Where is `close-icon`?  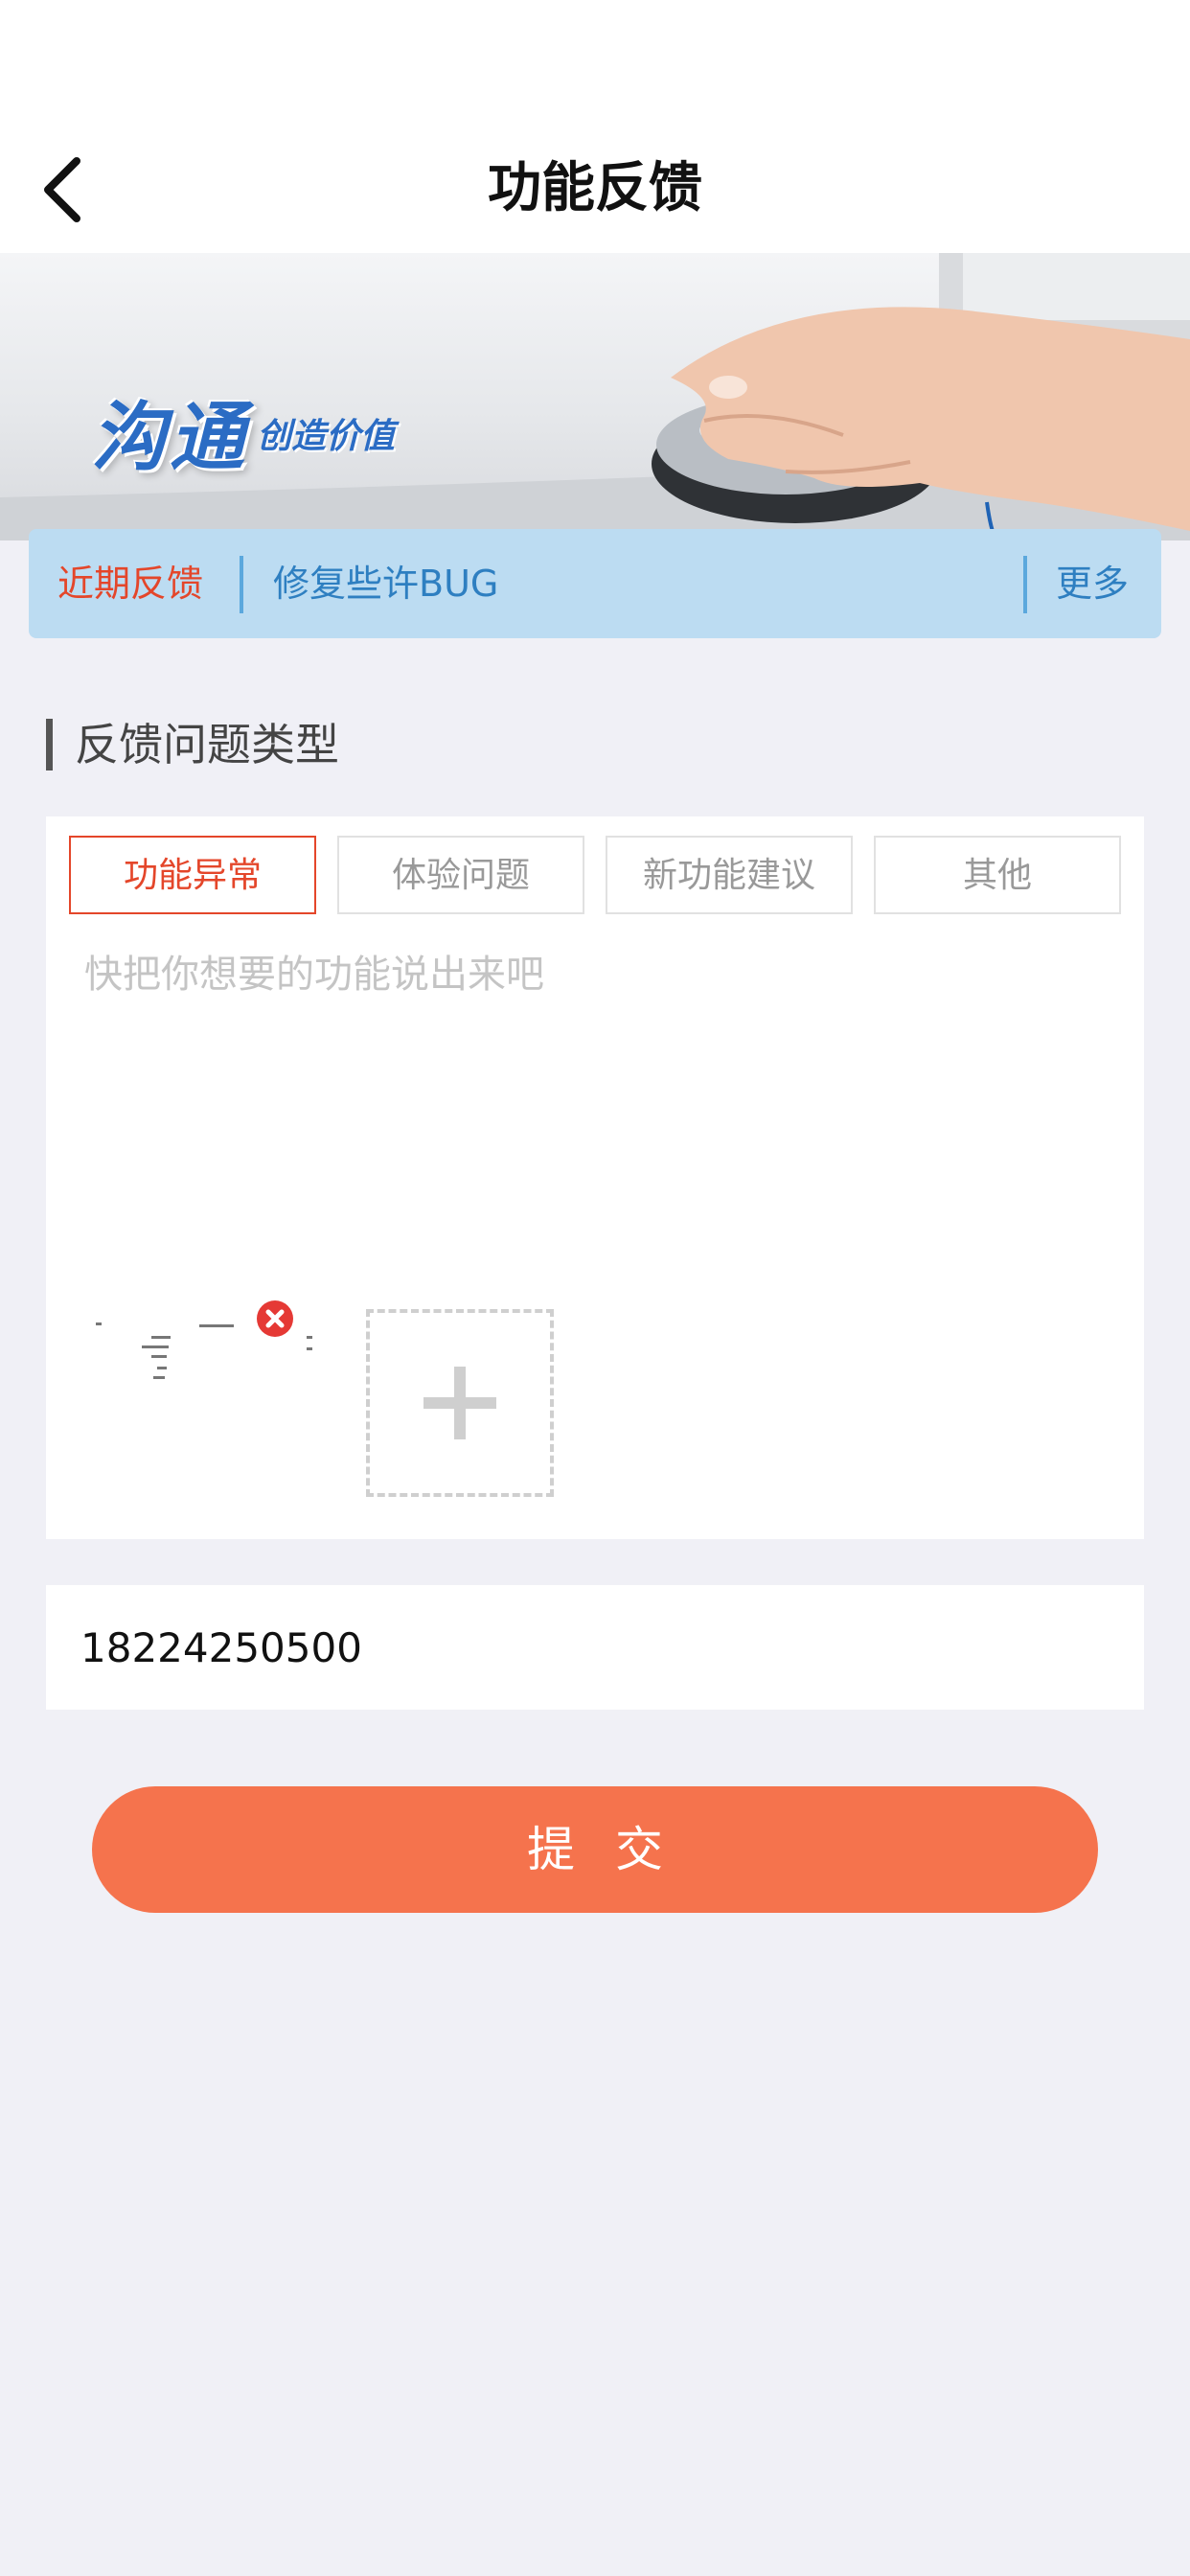 close-icon is located at coordinates (275, 1318).